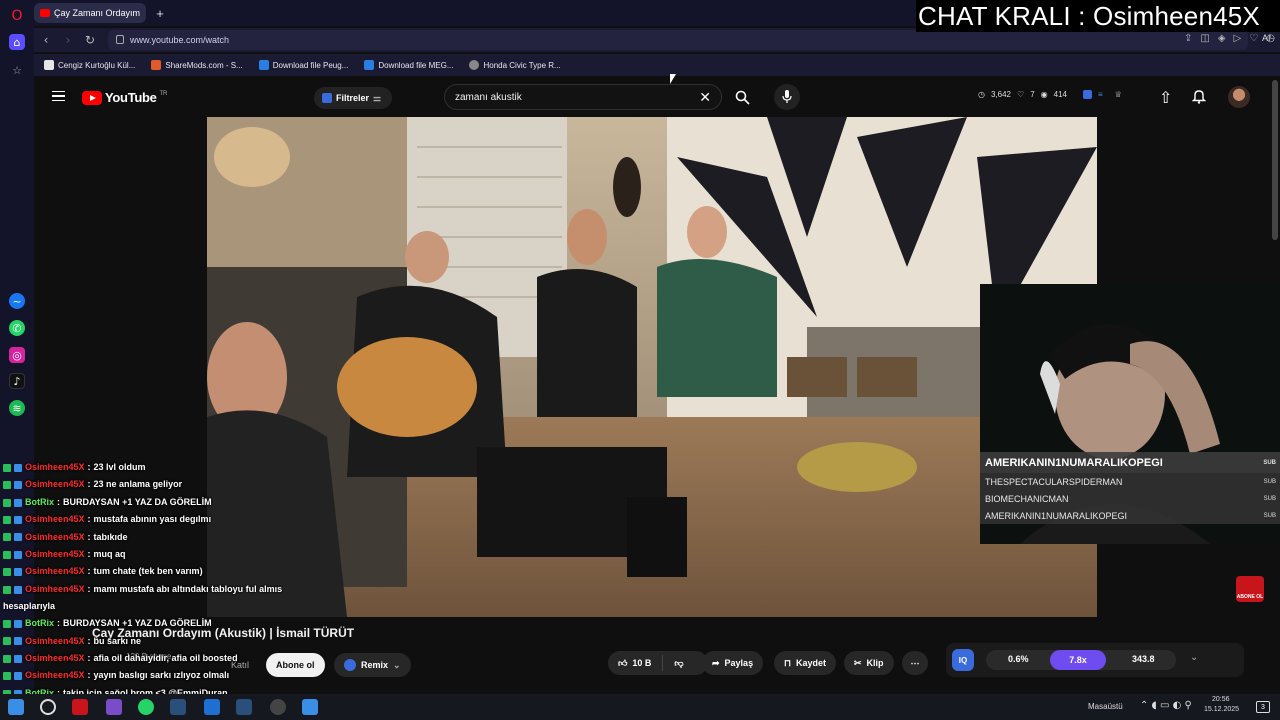 The height and width of the screenshot is (720, 1280). I want to click on address-bar: www.youtube.com/watch, so click(678, 40).